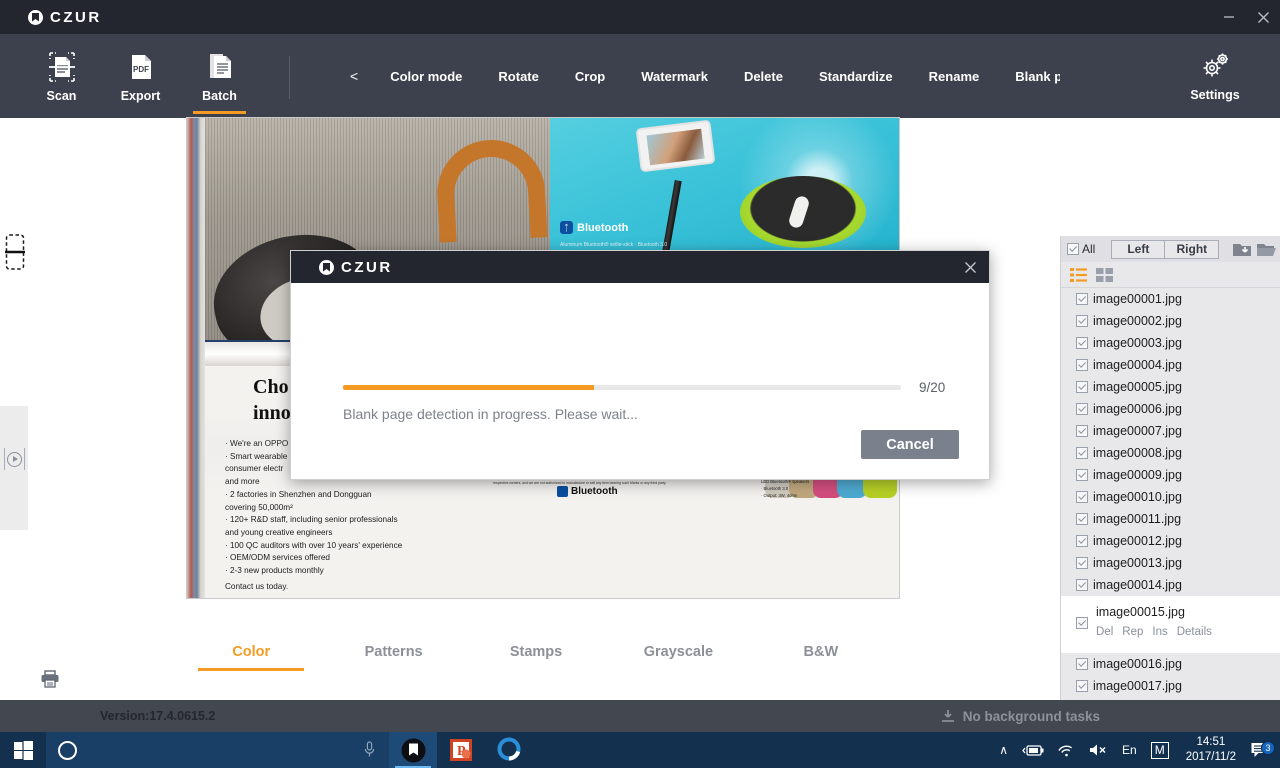  What do you see at coordinates (67, 750) in the screenshot?
I see `cortana-circle-icon` at bounding box center [67, 750].